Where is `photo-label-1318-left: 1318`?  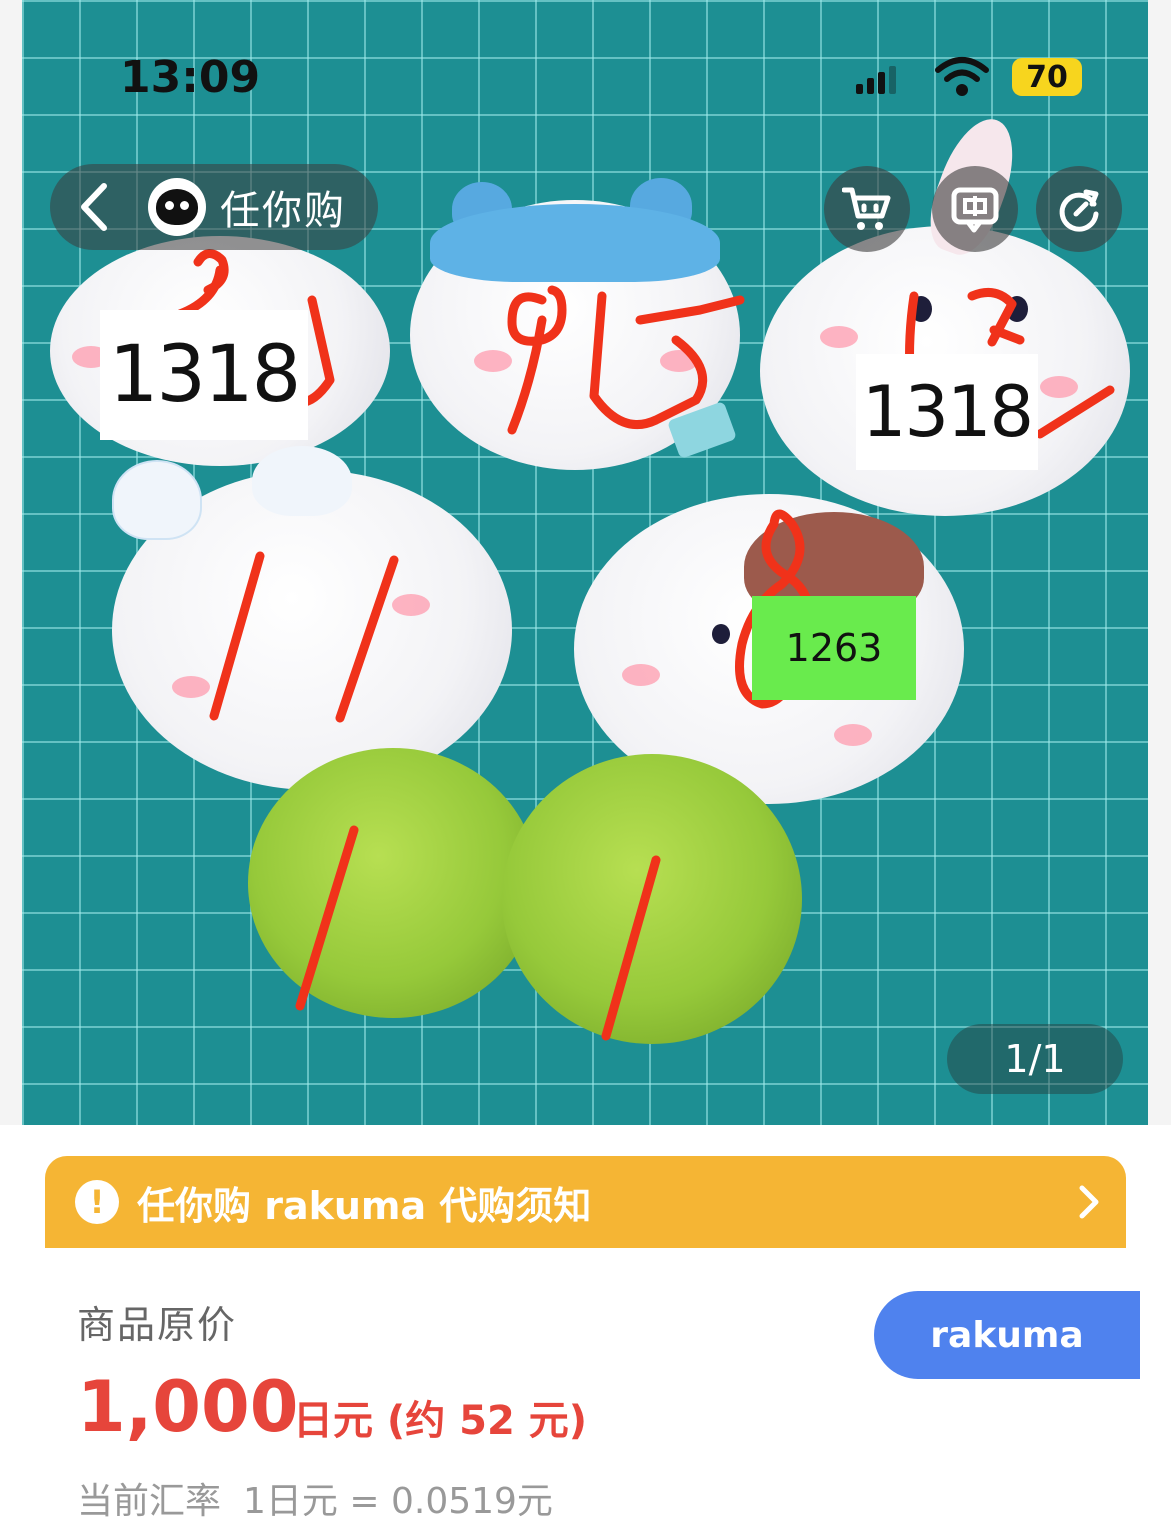
photo-label-1318-left: 1318 is located at coordinates (204, 375).